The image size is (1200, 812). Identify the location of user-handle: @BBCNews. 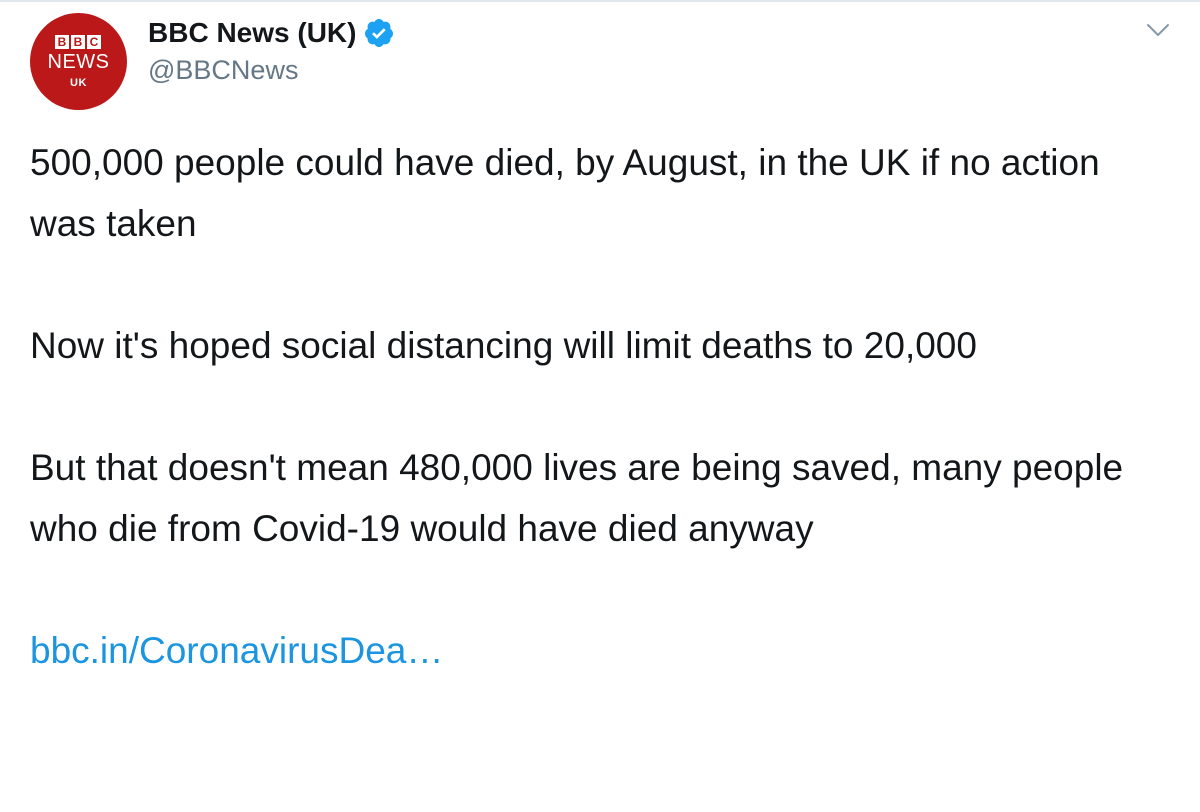
(223, 70).